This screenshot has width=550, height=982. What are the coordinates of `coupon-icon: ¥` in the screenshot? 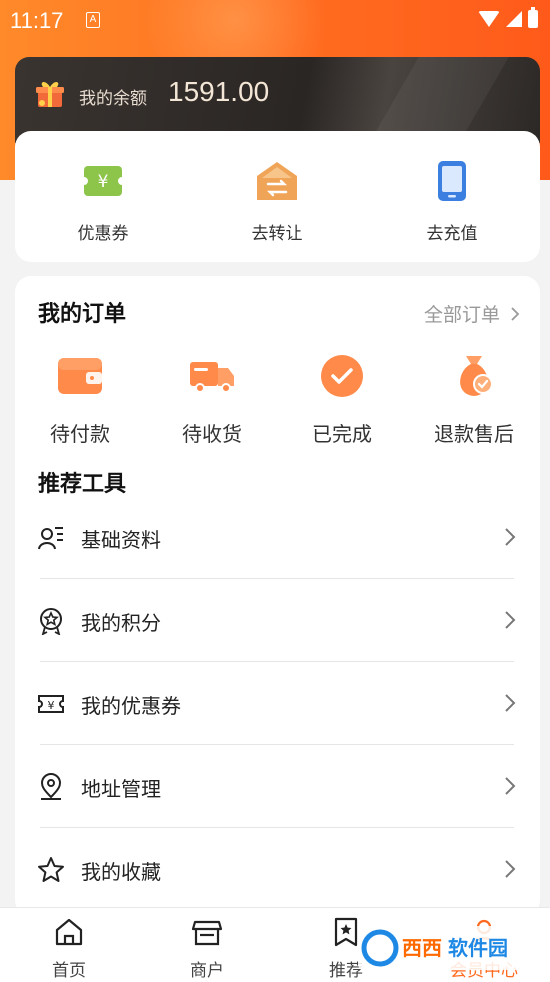 It's located at (103, 181).